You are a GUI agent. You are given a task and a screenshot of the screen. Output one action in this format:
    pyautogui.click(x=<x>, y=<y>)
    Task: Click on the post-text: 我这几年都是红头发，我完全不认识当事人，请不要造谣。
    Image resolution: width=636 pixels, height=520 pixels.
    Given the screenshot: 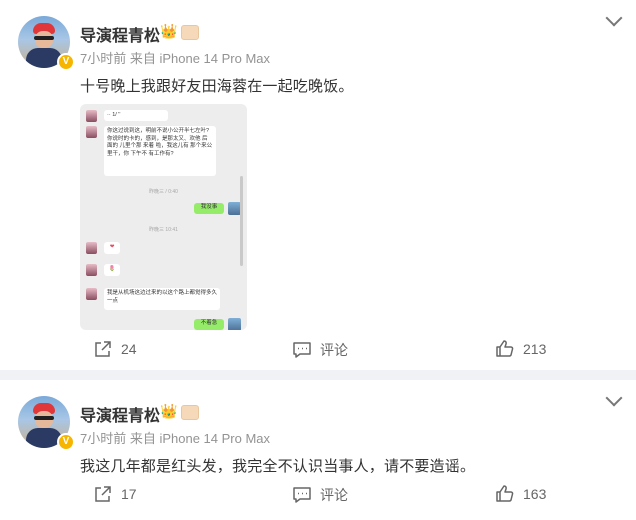 What is the action you would take?
    pyautogui.click(x=278, y=466)
    